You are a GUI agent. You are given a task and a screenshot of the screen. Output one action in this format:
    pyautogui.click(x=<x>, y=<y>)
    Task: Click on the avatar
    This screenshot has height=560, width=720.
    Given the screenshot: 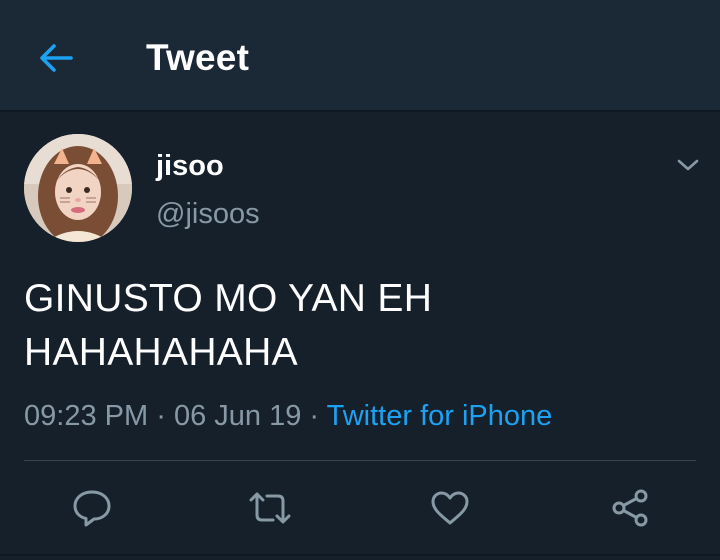 What is the action you would take?
    pyautogui.click(x=78, y=188)
    